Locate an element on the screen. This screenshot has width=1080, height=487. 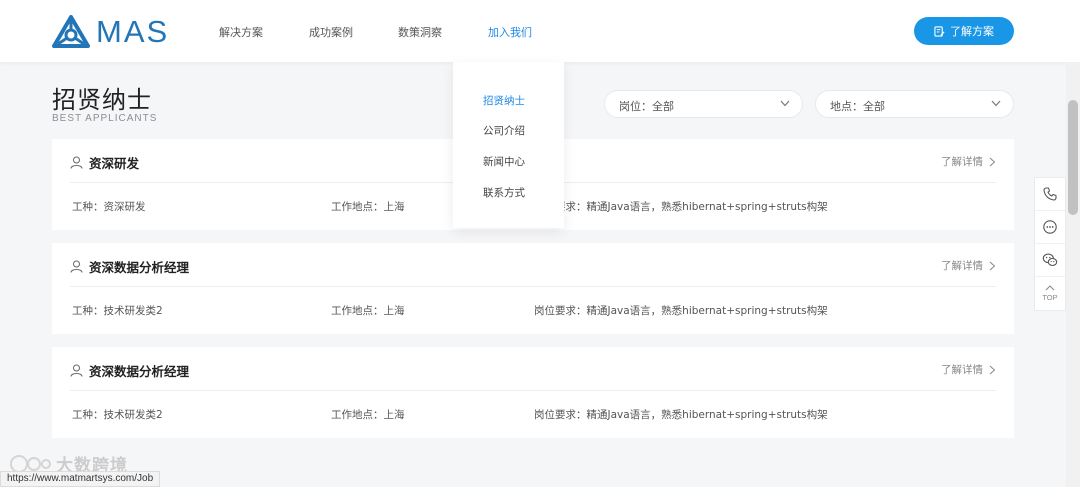
wechat-icon is located at coordinates (1050, 260).